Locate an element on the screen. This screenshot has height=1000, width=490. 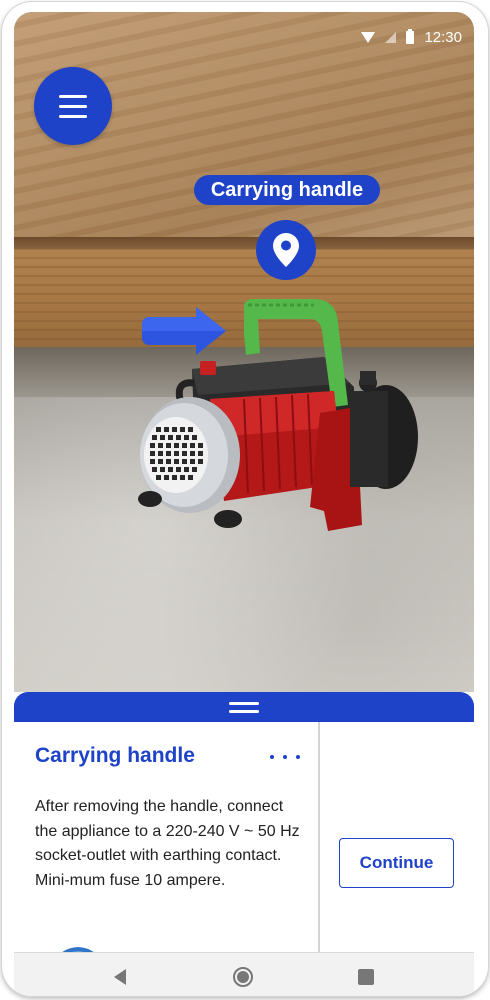
continue-button: Continue is located at coordinates (396, 863).